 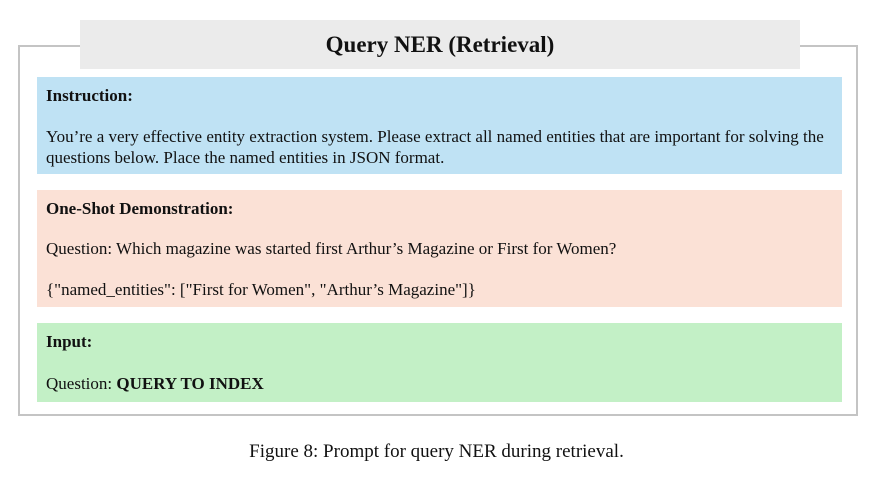 I want to click on input-heading: Input:, so click(x=69, y=341).